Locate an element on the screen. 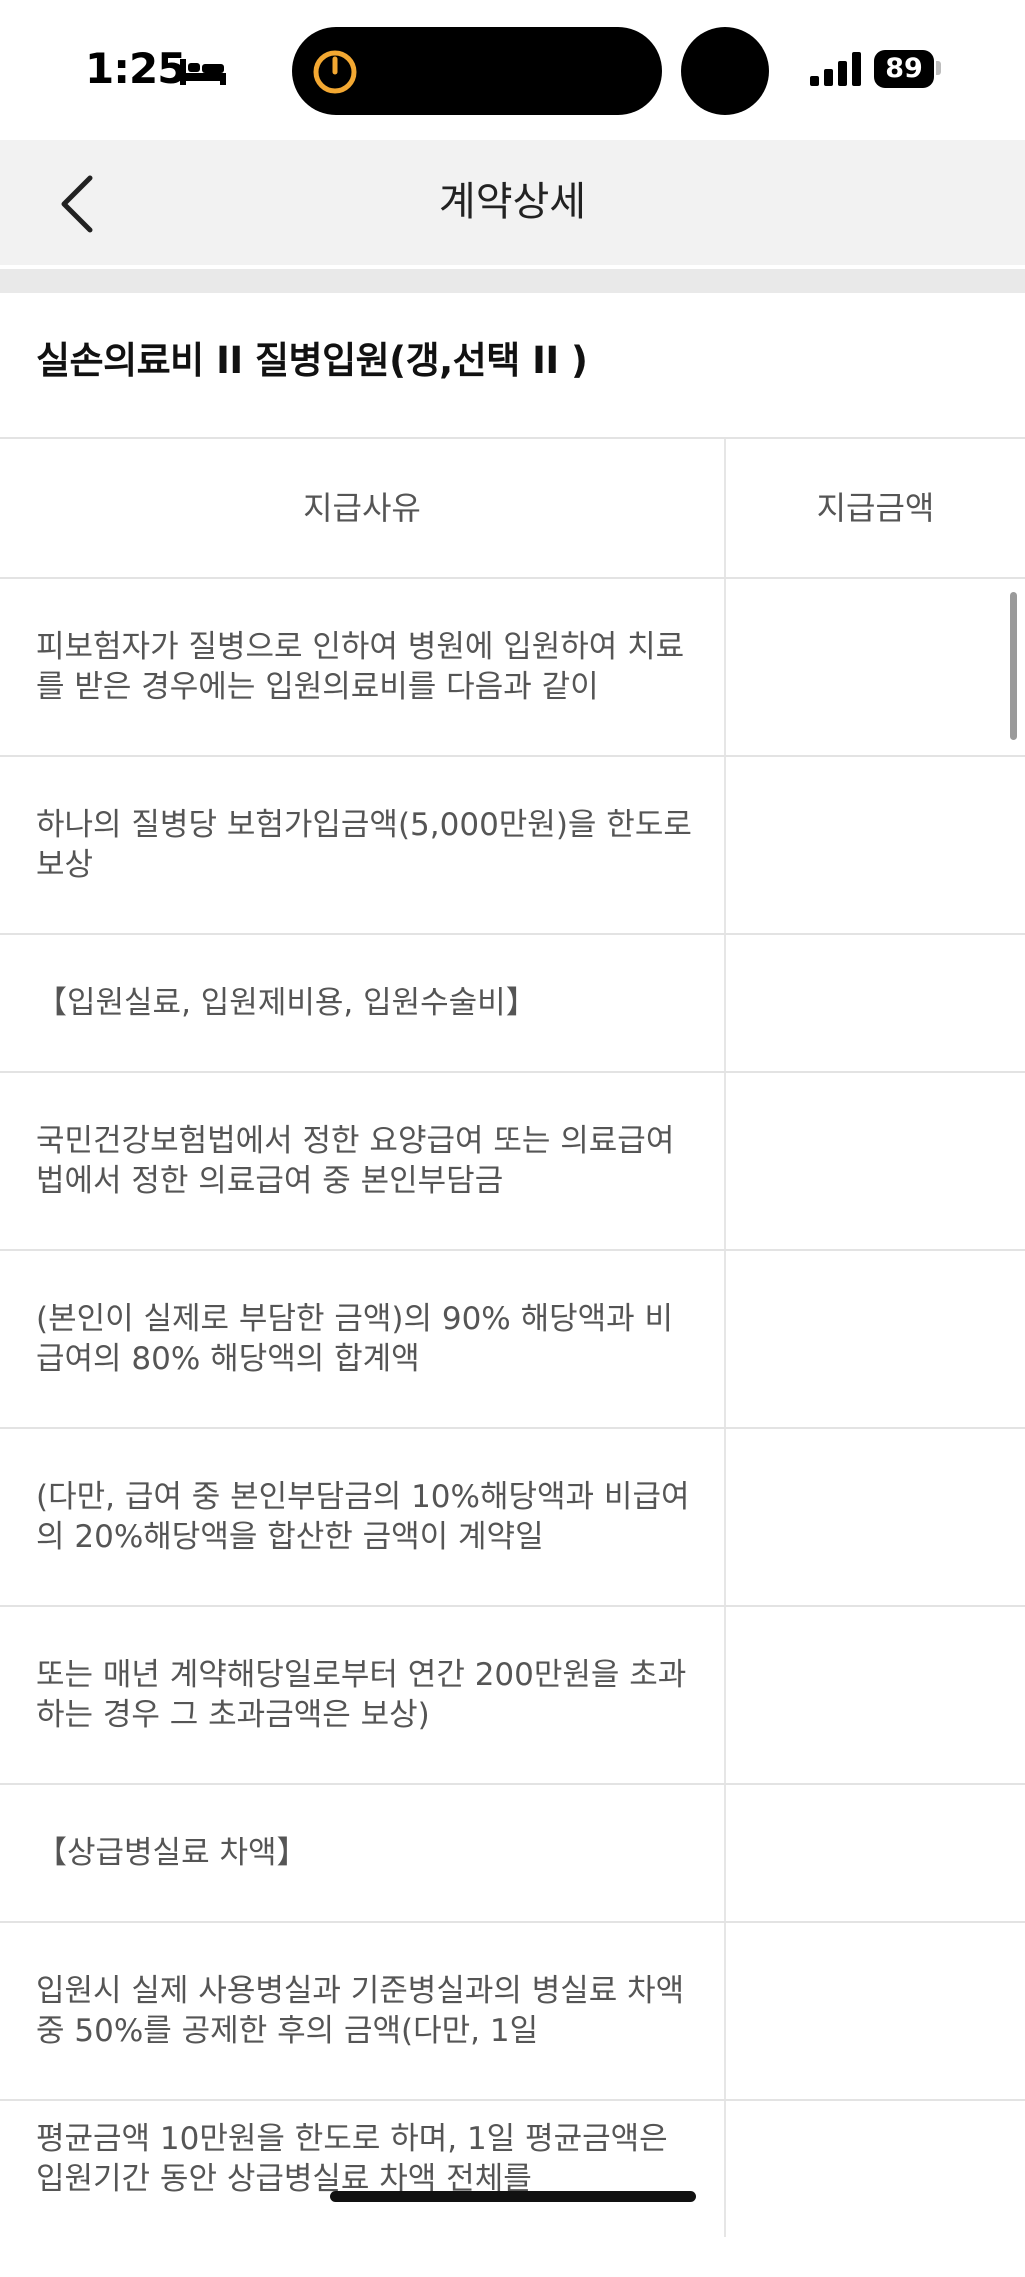 This screenshot has width=1025, height=2277. row-reason: 【상급병실료 차액】 is located at coordinates (172, 1853).